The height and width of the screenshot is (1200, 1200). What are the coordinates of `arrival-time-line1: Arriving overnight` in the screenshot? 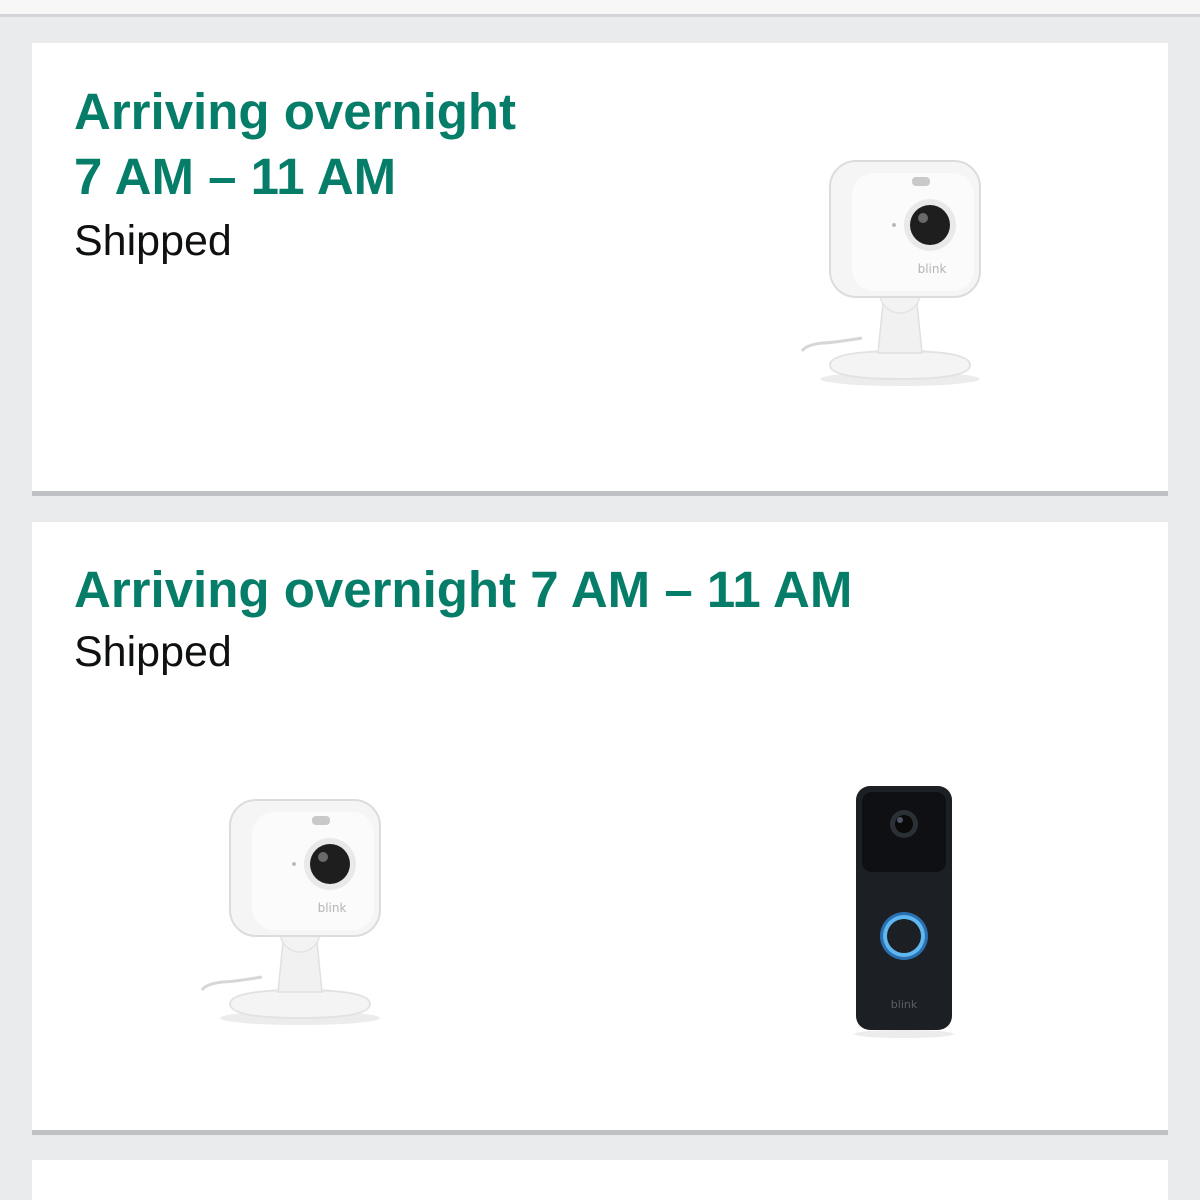 It's located at (295, 111).